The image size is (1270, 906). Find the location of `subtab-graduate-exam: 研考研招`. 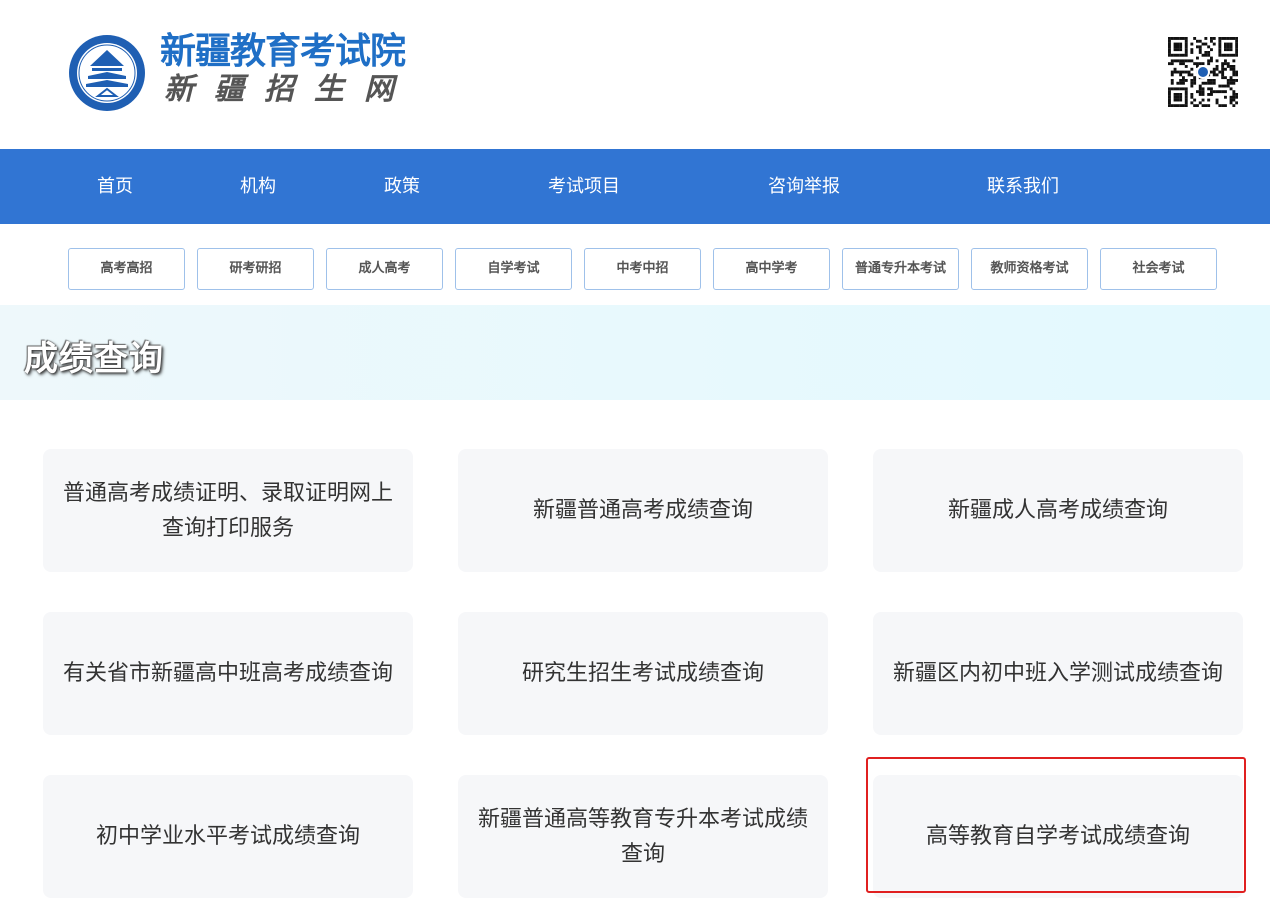

subtab-graduate-exam: 研考研招 is located at coordinates (255, 269).